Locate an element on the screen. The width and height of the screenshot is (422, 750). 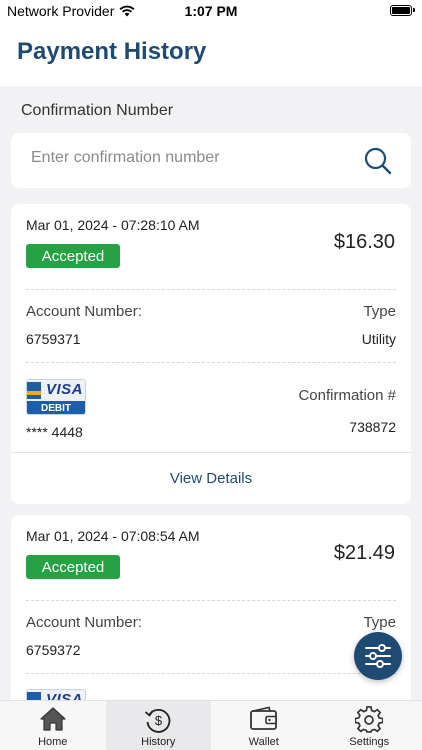
tab-label: Home is located at coordinates (53, 742).